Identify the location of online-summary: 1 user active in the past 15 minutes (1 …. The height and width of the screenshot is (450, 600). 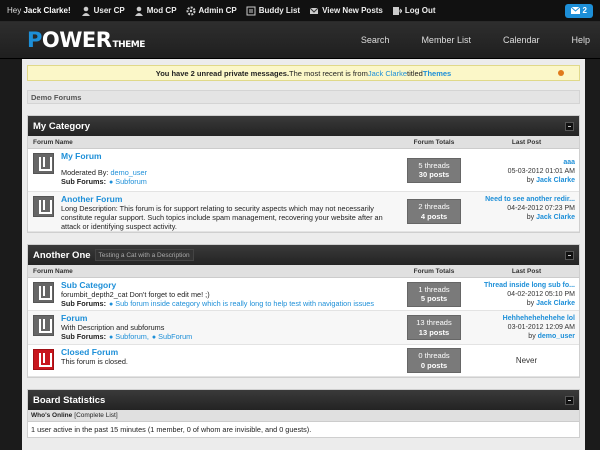
(171, 429).